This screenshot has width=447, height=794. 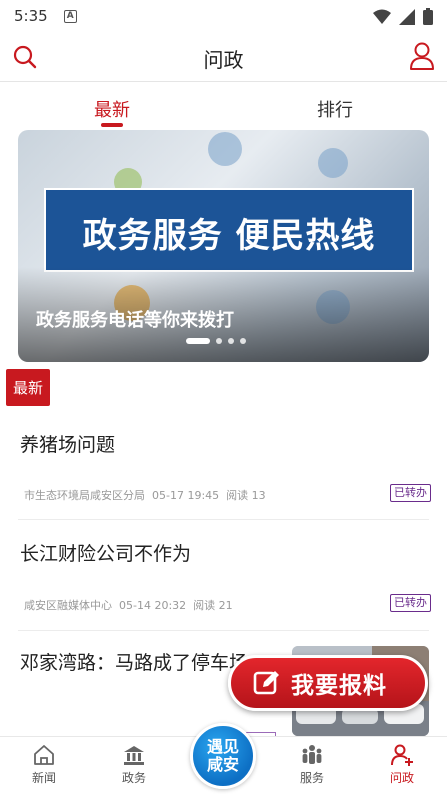 I want to click on battery-icon, so click(x=428, y=16).